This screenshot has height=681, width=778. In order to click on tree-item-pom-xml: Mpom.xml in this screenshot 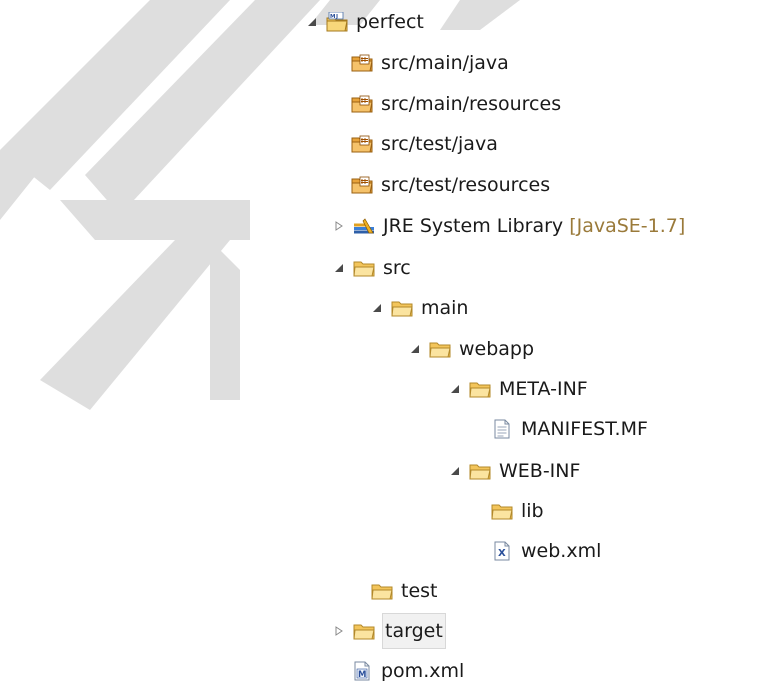, I will do `click(407, 667)`.